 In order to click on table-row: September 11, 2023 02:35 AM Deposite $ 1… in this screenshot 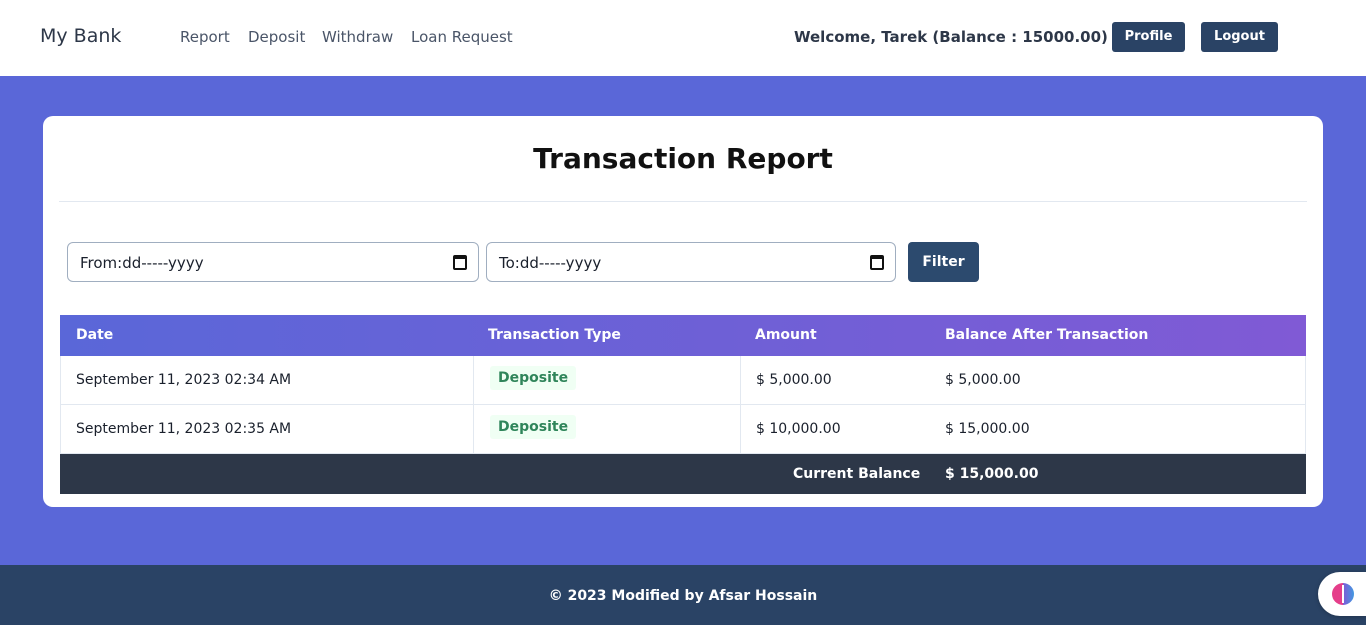, I will do `click(683, 429)`.